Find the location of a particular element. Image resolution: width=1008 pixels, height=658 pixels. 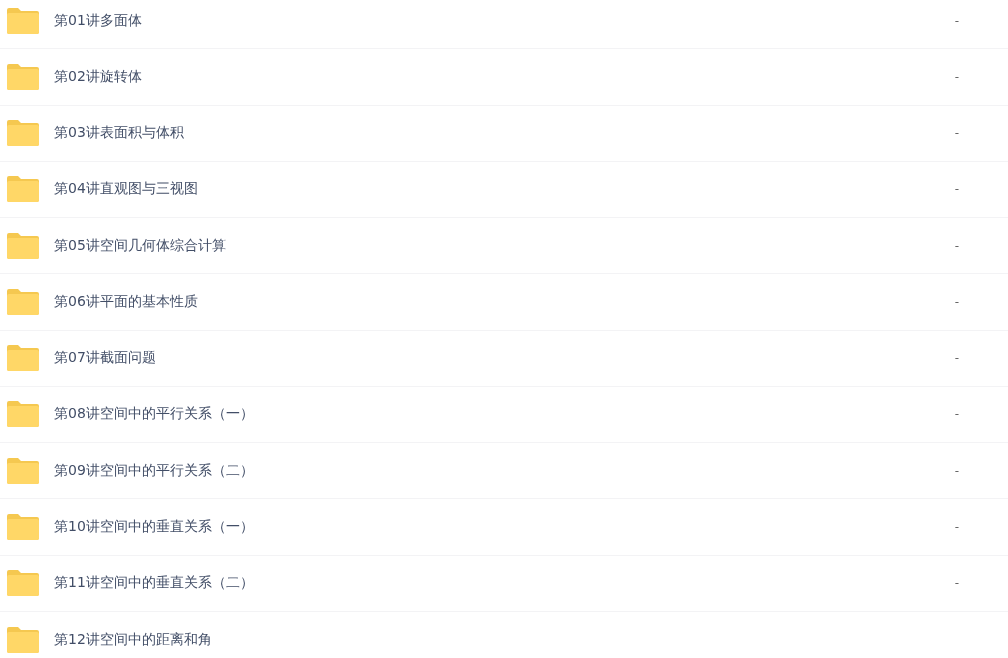

folder-name: 第02讲旋转体 is located at coordinates (98, 76).